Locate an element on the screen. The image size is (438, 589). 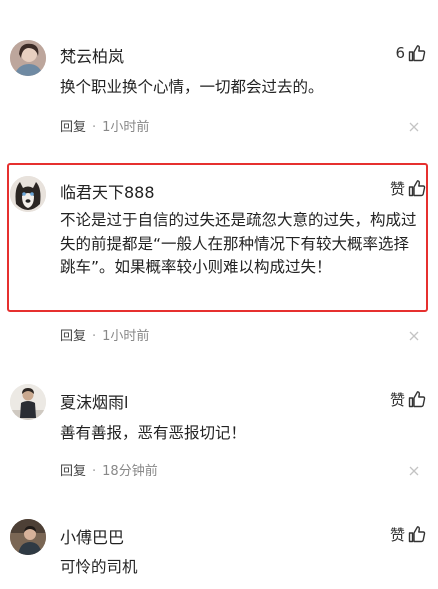
comment-text: 换个职业换个心情，一切都会过去的。 is located at coordinates (192, 87).